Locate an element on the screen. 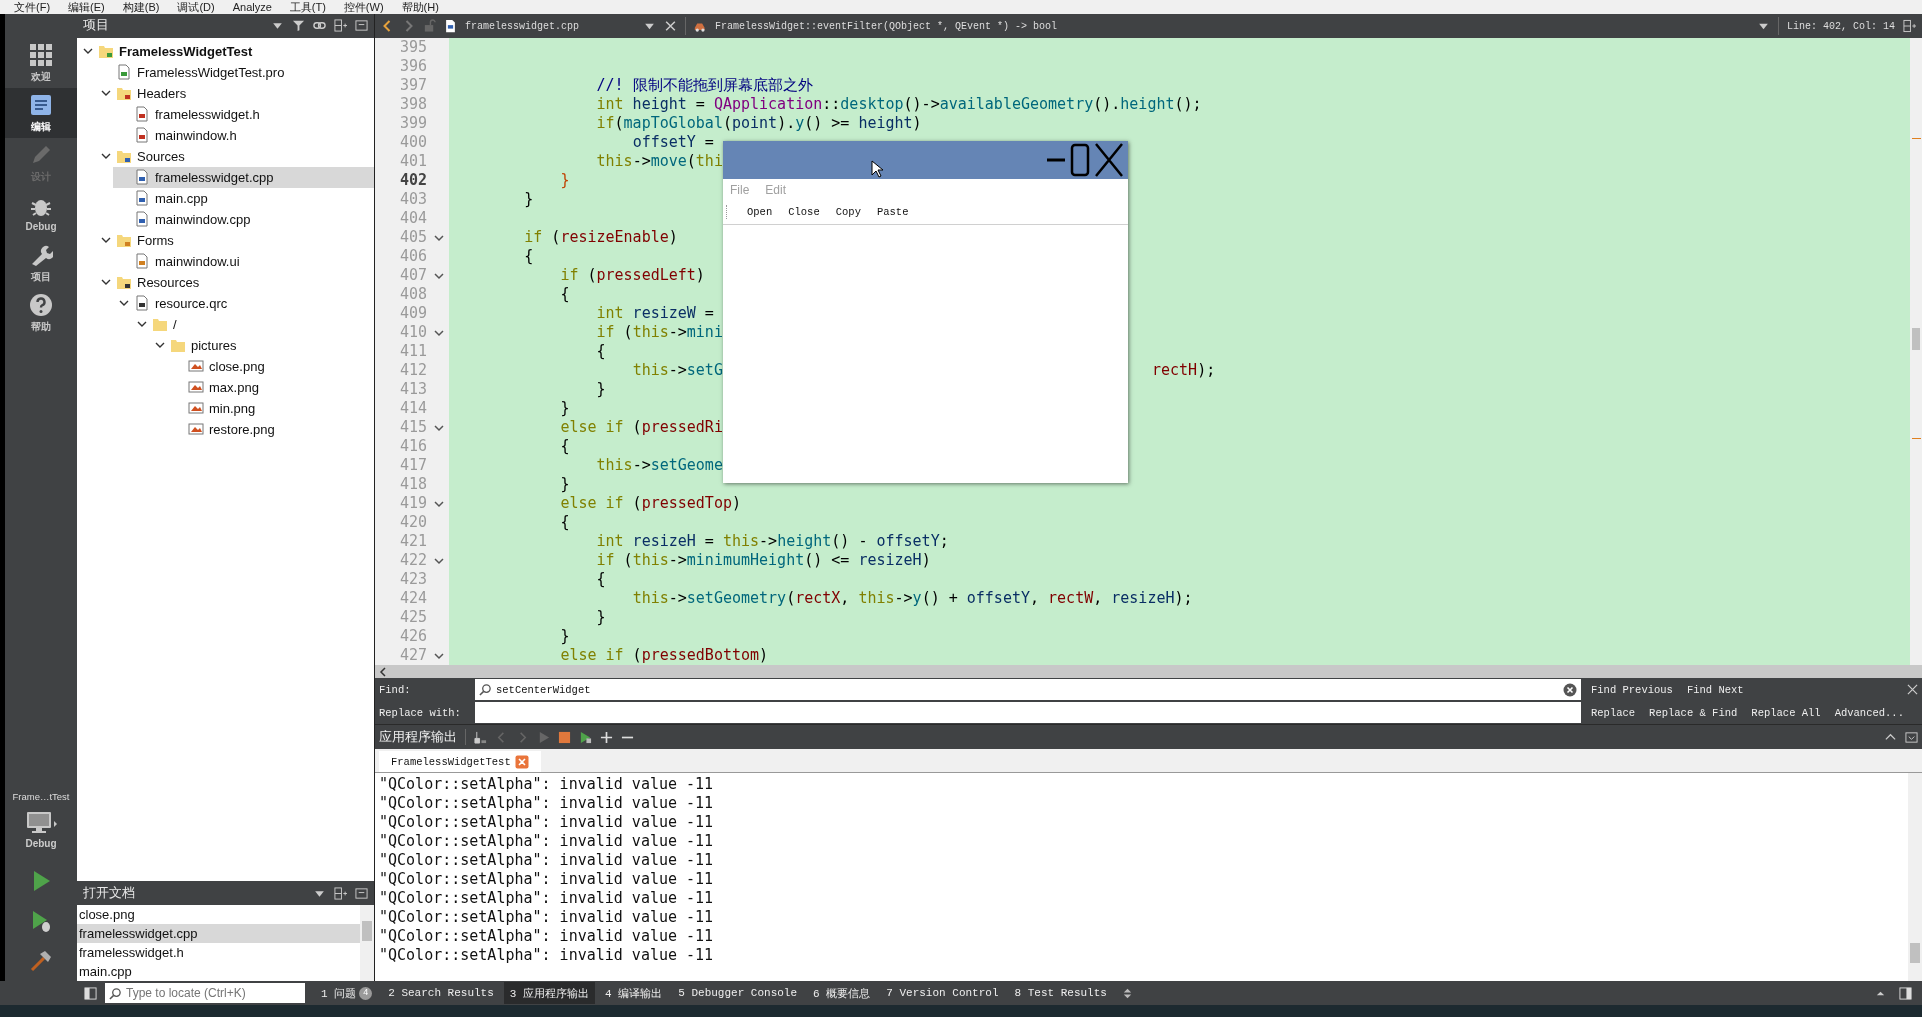 This screenshot has height=1017, width=1922. output-pane-tab: 3 应用程序输出 is located at coordinates (549, 993).